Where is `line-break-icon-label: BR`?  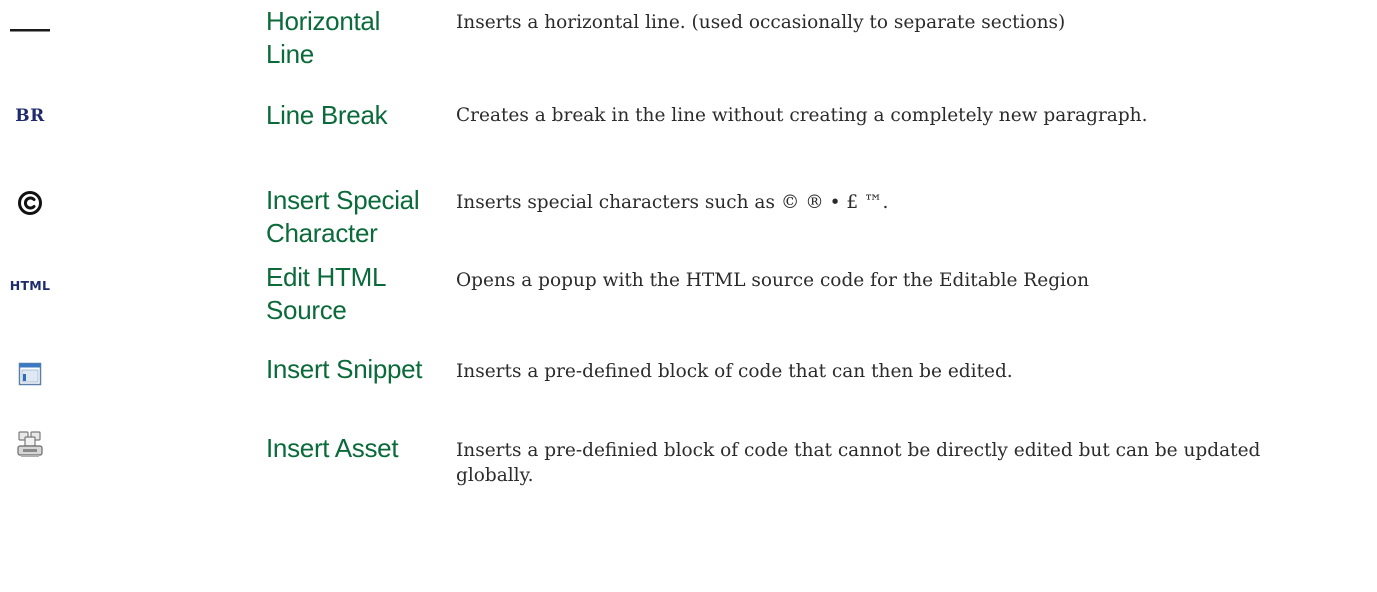 line-break-icon-label: BR is located at coordinates (30, 116).